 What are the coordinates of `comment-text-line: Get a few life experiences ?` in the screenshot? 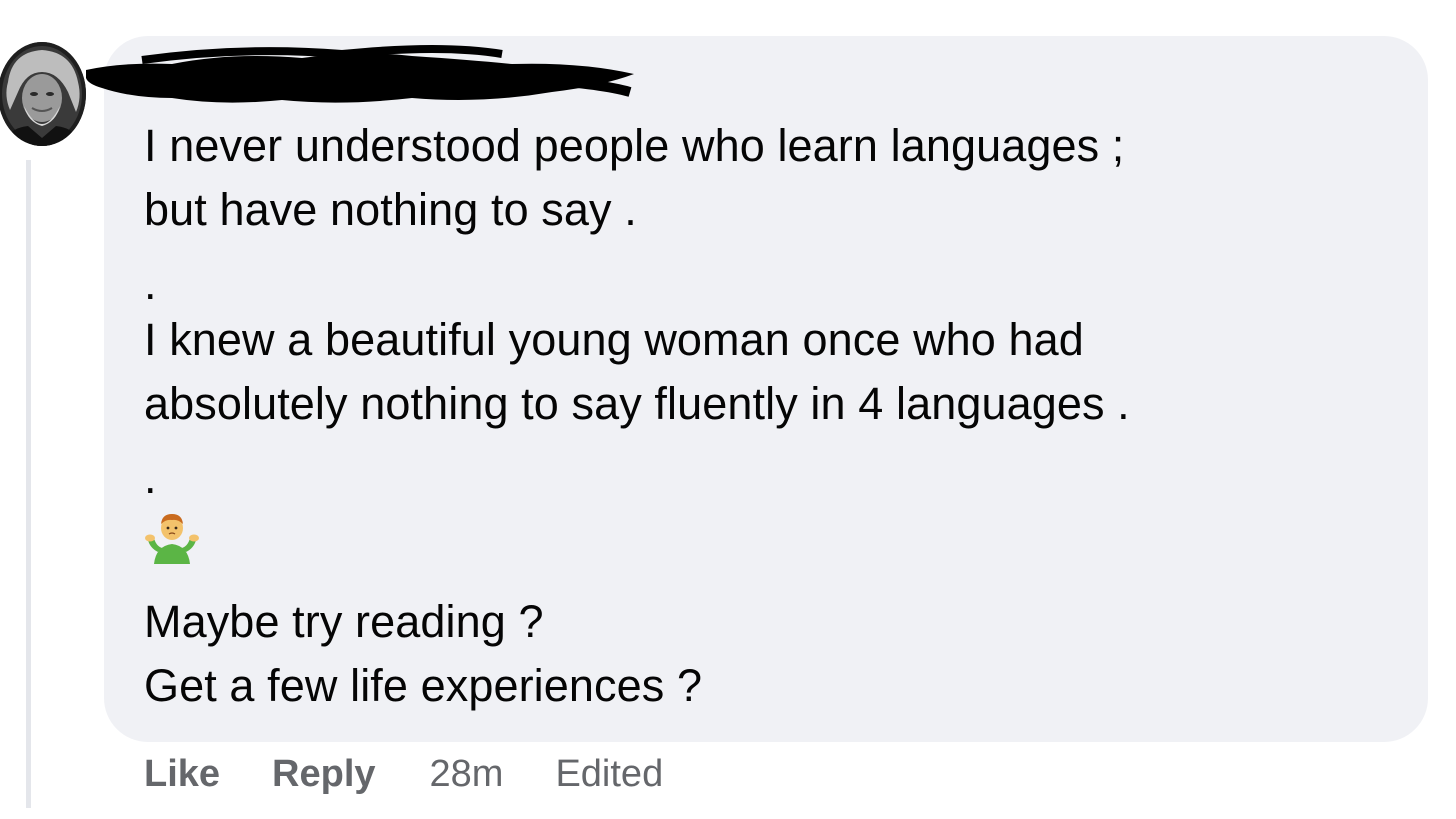 It's located at (423, 685).